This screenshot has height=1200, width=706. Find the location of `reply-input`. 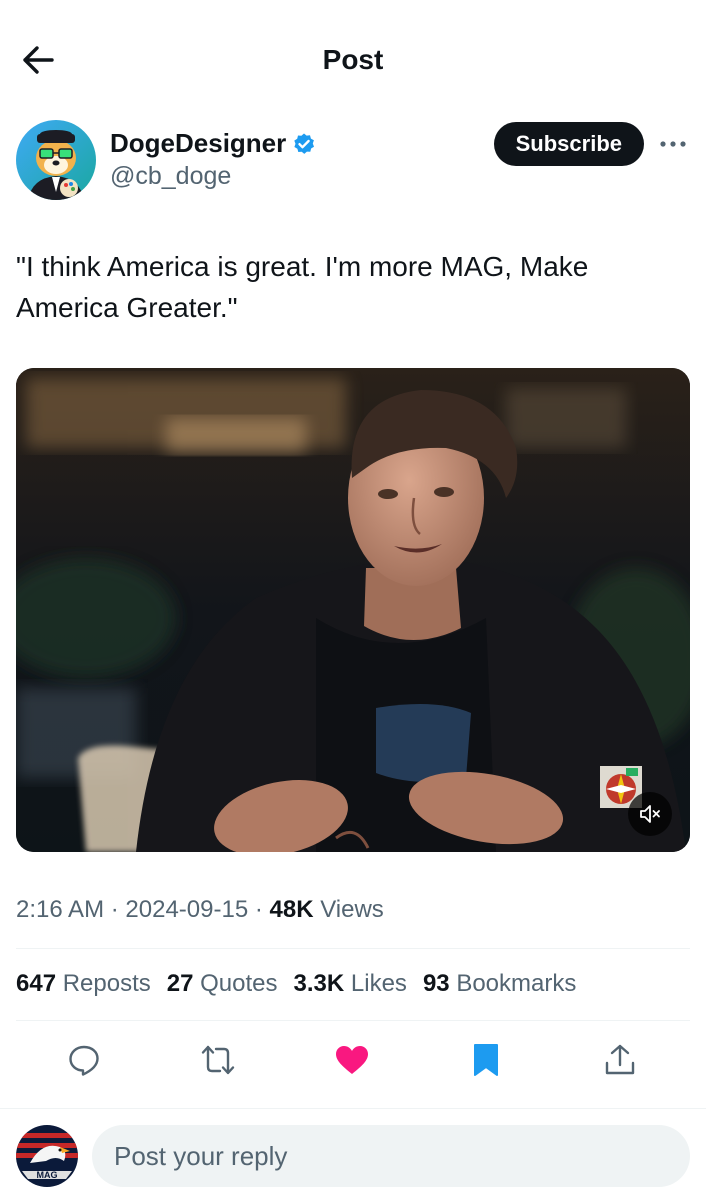

reply-input is located at coordinates (391, 1156).